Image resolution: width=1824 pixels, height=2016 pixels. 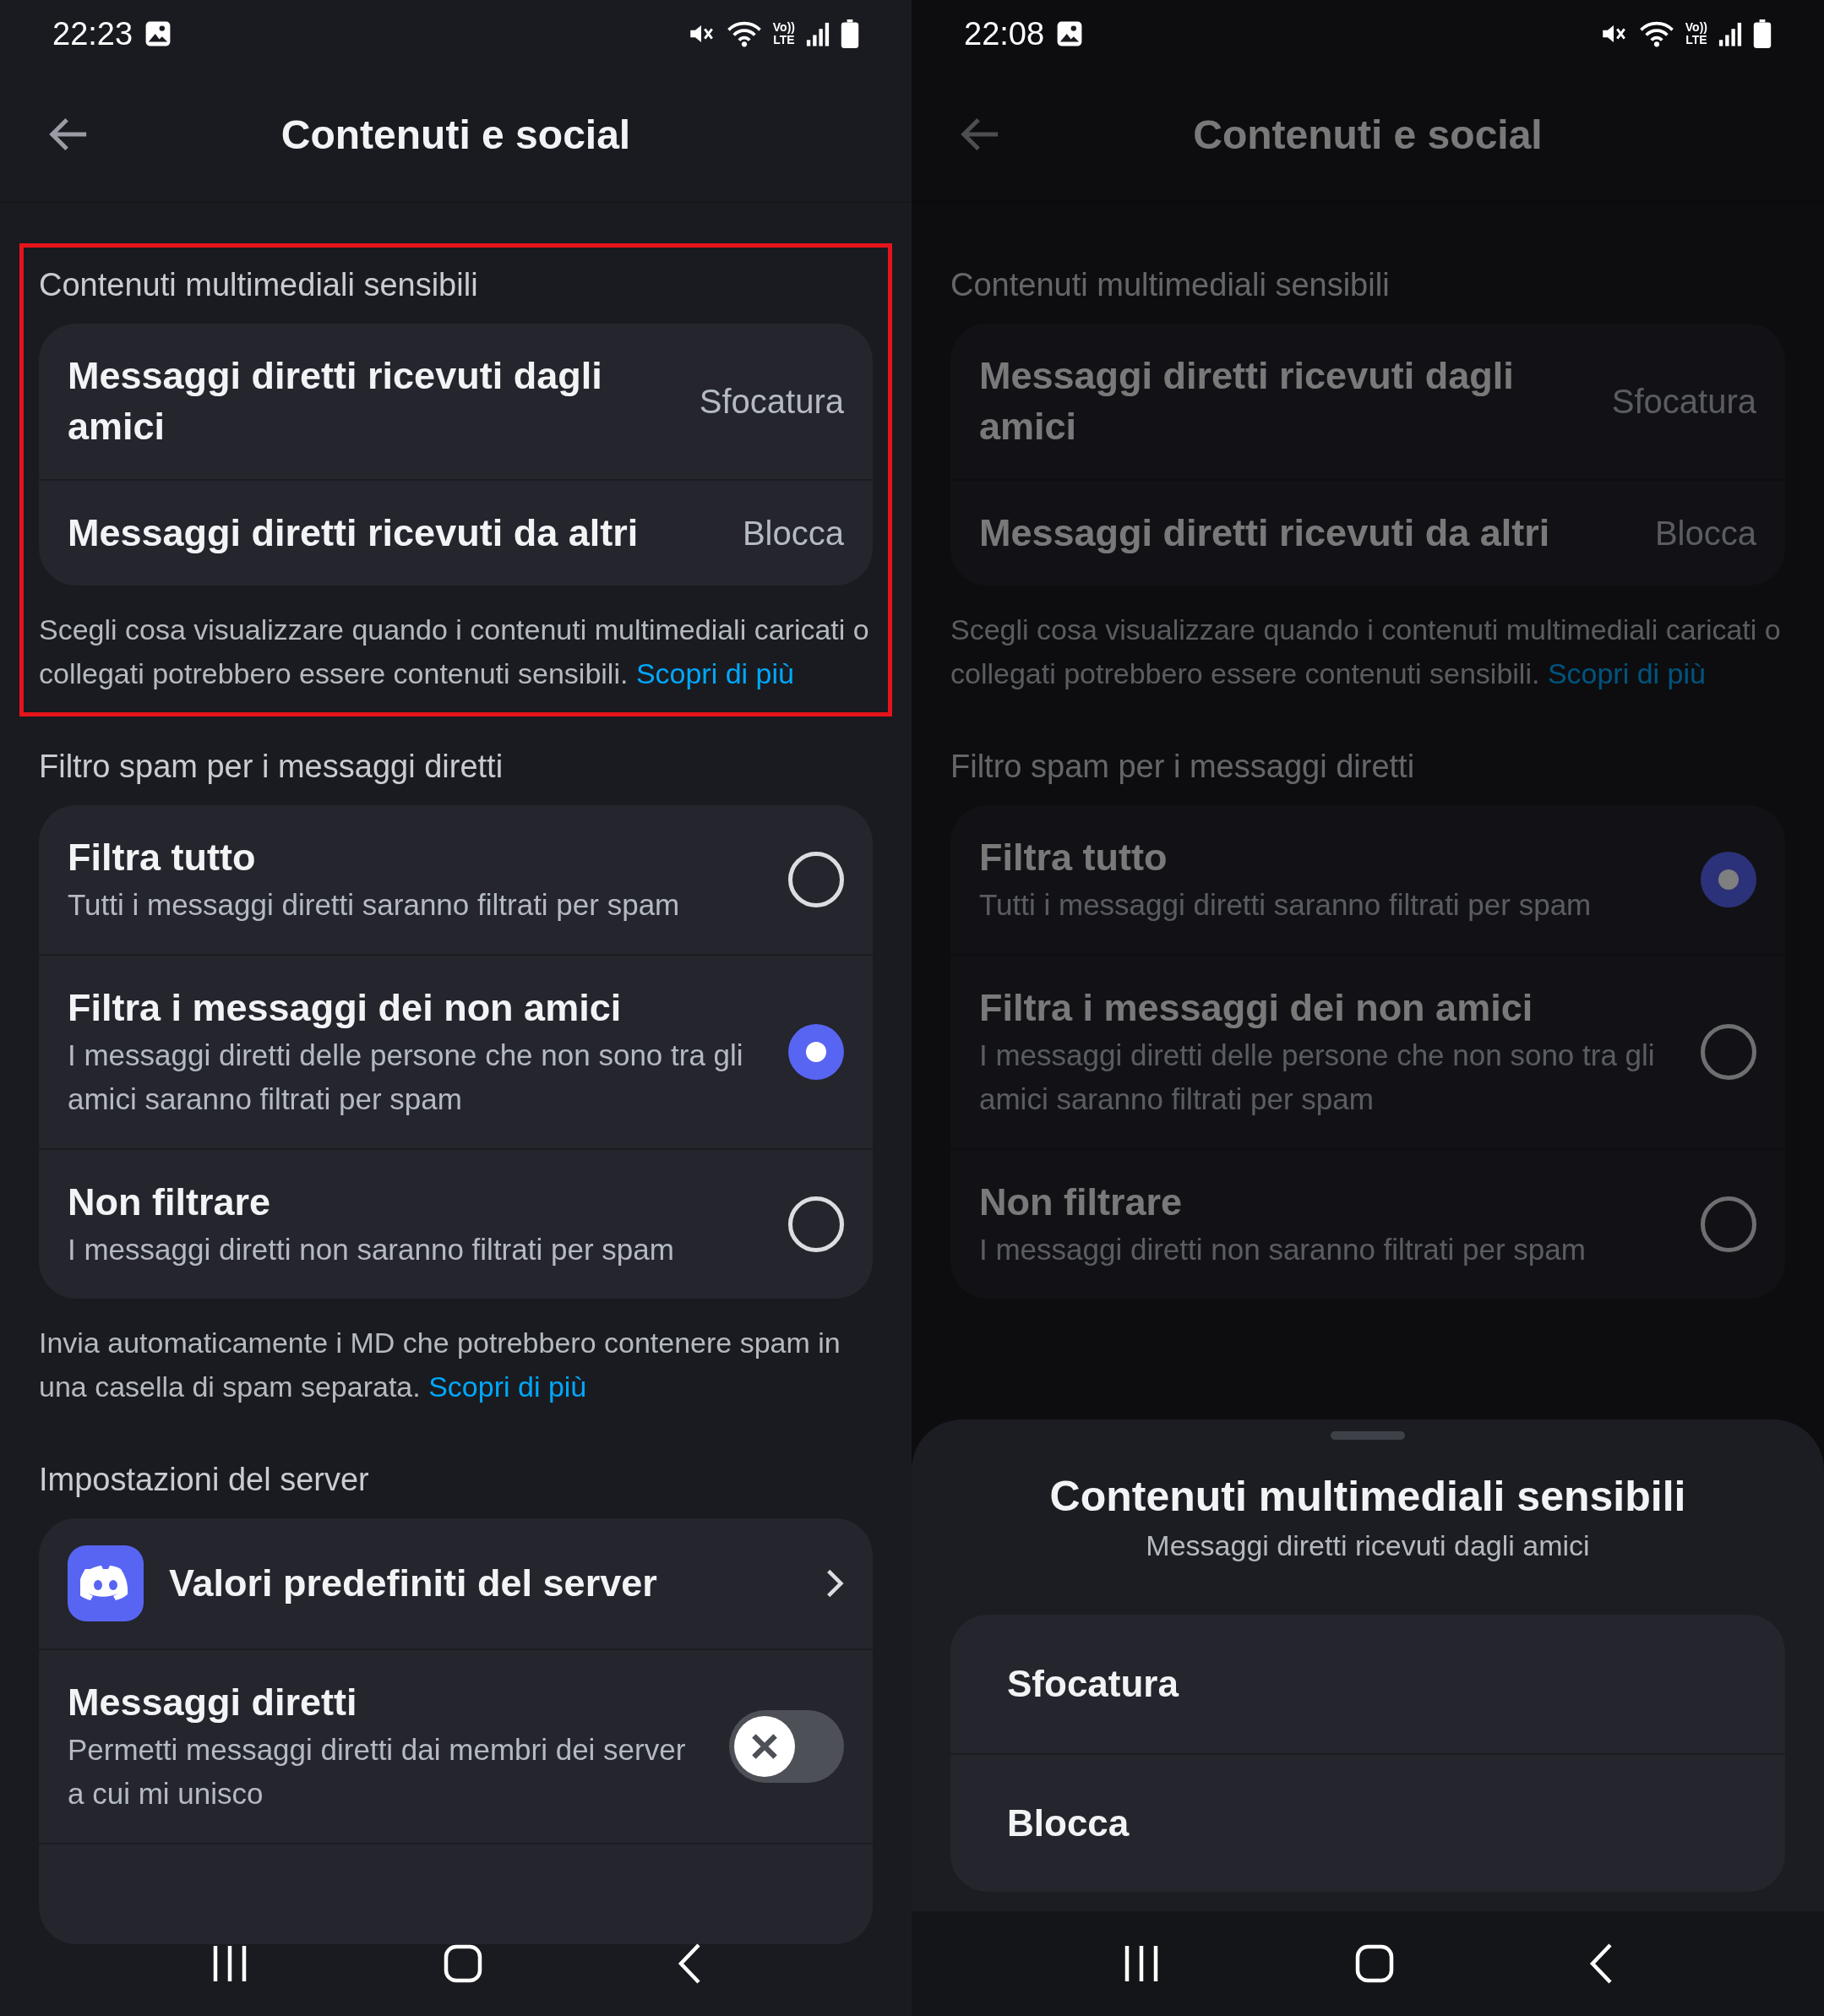 I want to click on setting-row: Valori predefiniti del server, so click(x=456, y=1583).